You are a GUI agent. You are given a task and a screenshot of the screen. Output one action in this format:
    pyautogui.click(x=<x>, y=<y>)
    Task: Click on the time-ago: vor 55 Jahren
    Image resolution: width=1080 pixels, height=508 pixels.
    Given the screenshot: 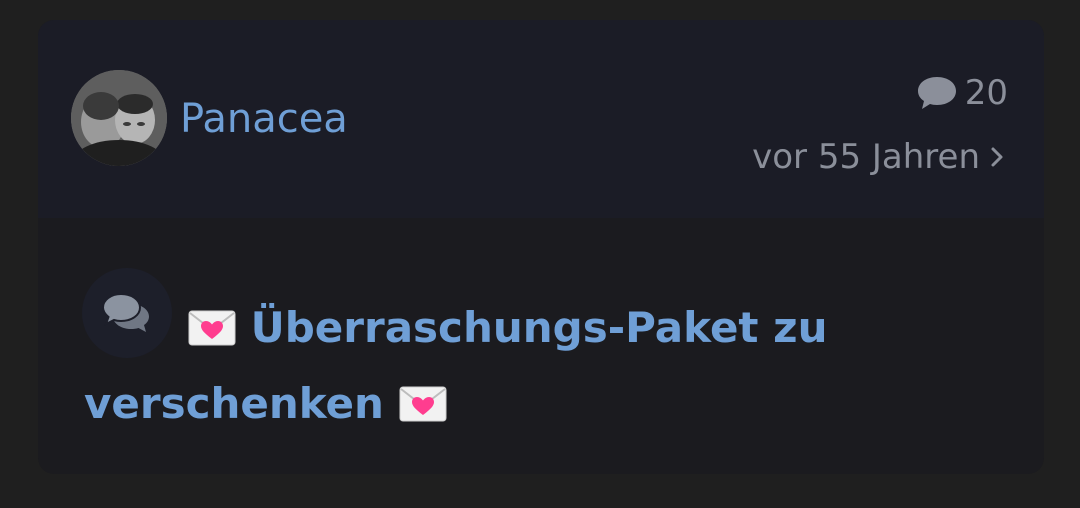 What is the action you would take?
    pyautogui.click(x=866, y=157)
    